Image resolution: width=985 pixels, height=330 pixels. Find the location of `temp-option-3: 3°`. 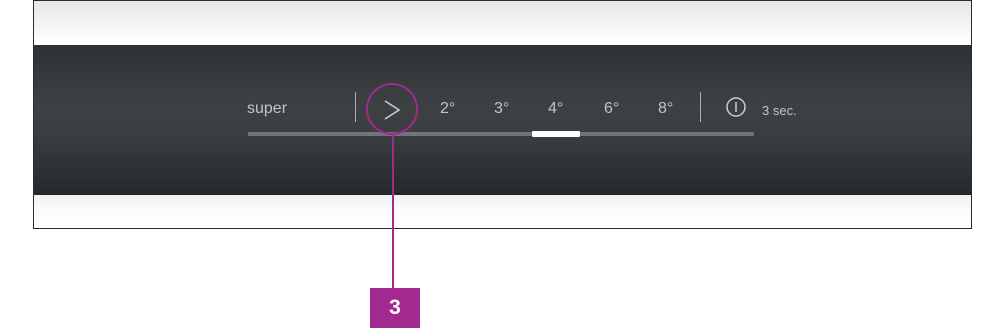

temp-option-3: 3° is located at coordinates (501, 109).